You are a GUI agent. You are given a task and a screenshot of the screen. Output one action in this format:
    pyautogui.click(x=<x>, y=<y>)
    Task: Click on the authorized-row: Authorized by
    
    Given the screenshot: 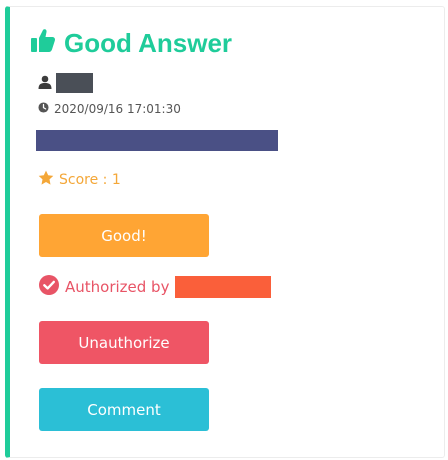 What is the action you would take?
    pyautogui.click(x=155, y=287)
    